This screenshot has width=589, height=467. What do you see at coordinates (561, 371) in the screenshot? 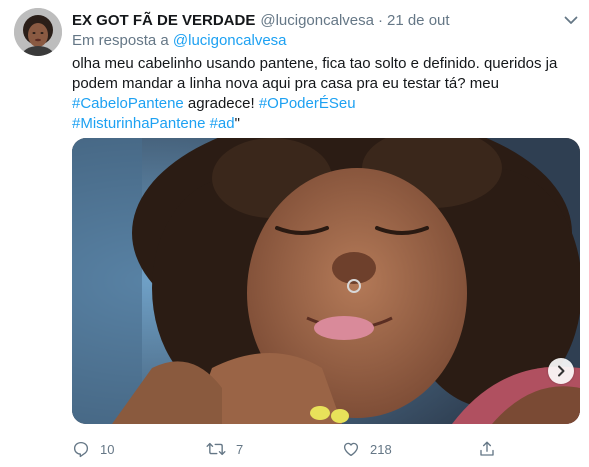
I see `next-image-chevron-right-icon` at bounding box center [561, 371].